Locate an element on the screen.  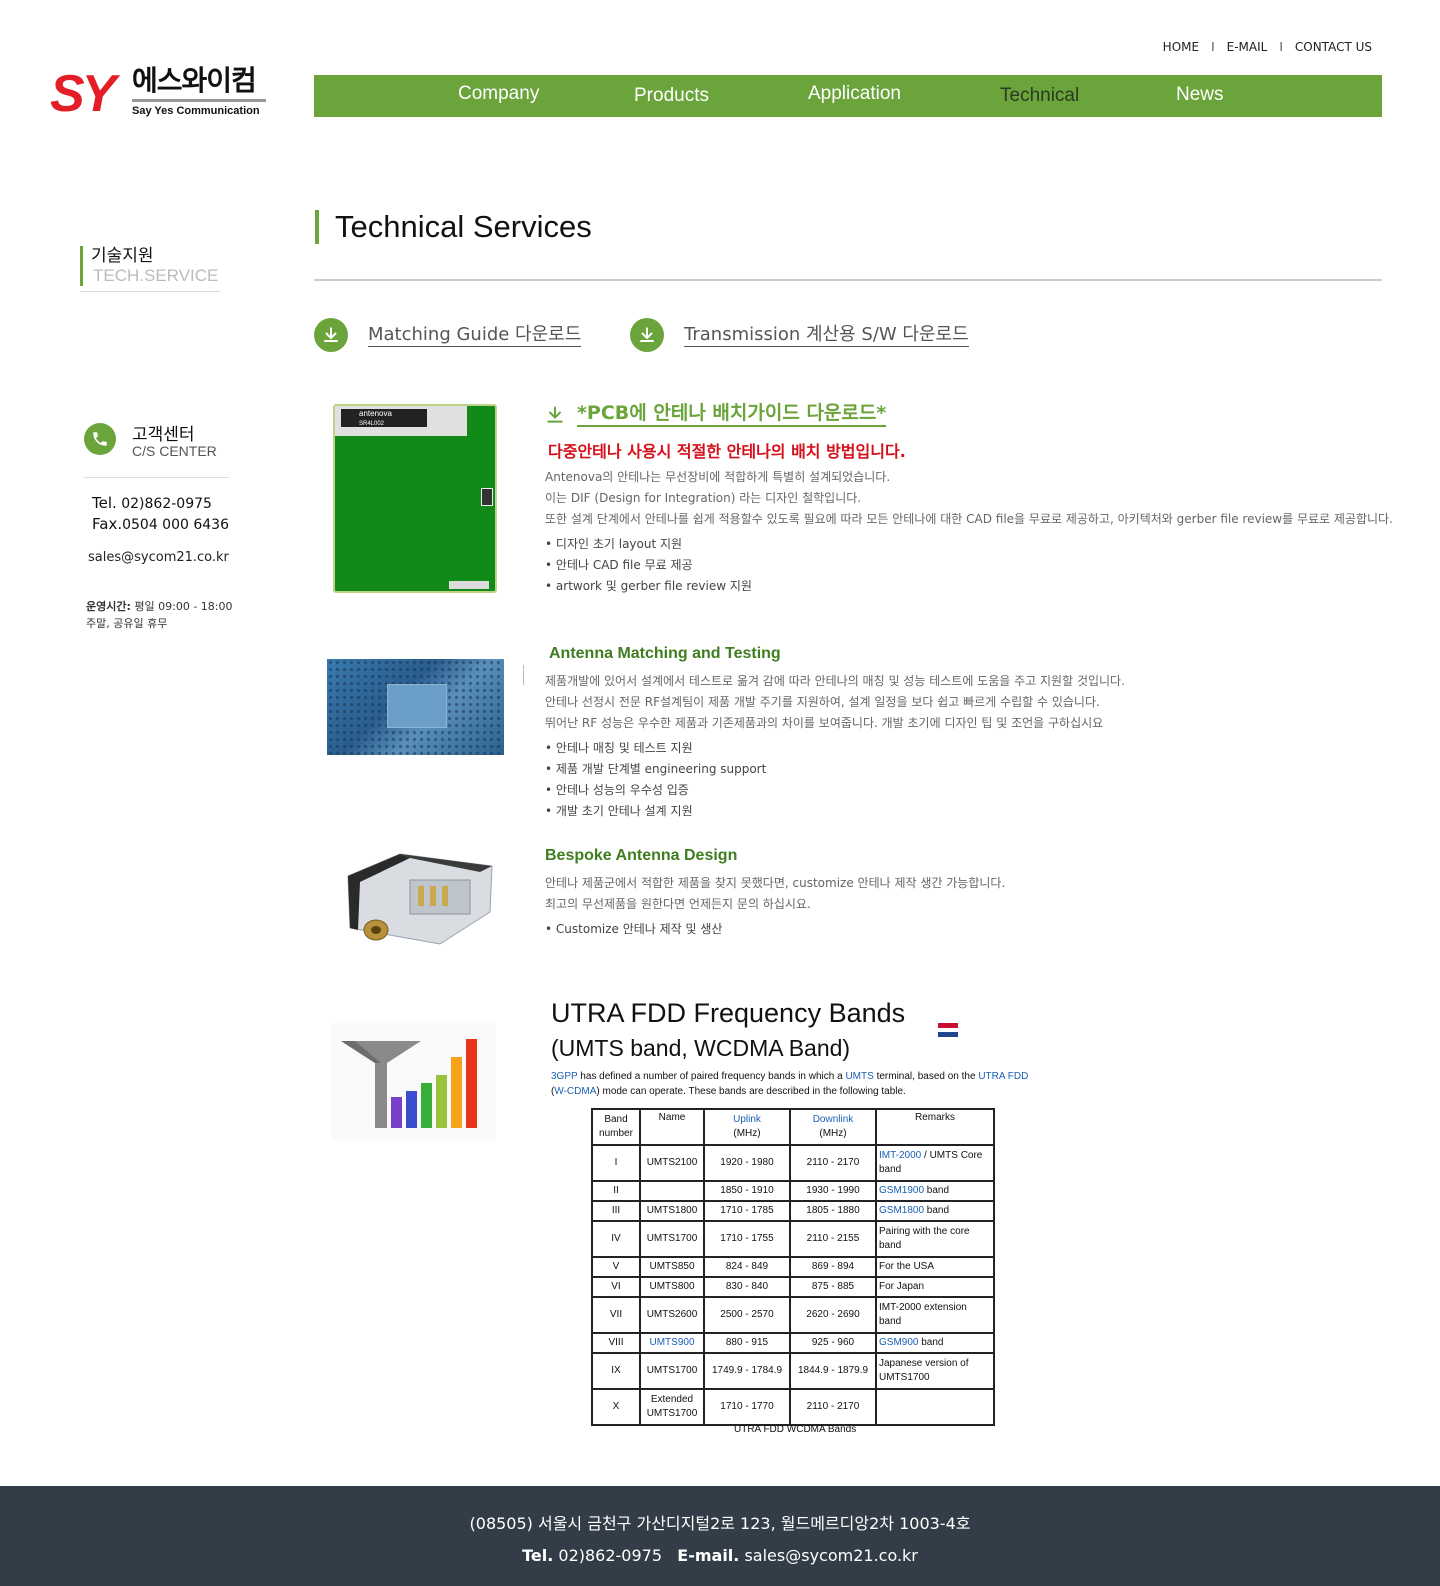
top-links: HOME I E-MAIL I CONTACT US is located at coordinates (1267, 47).